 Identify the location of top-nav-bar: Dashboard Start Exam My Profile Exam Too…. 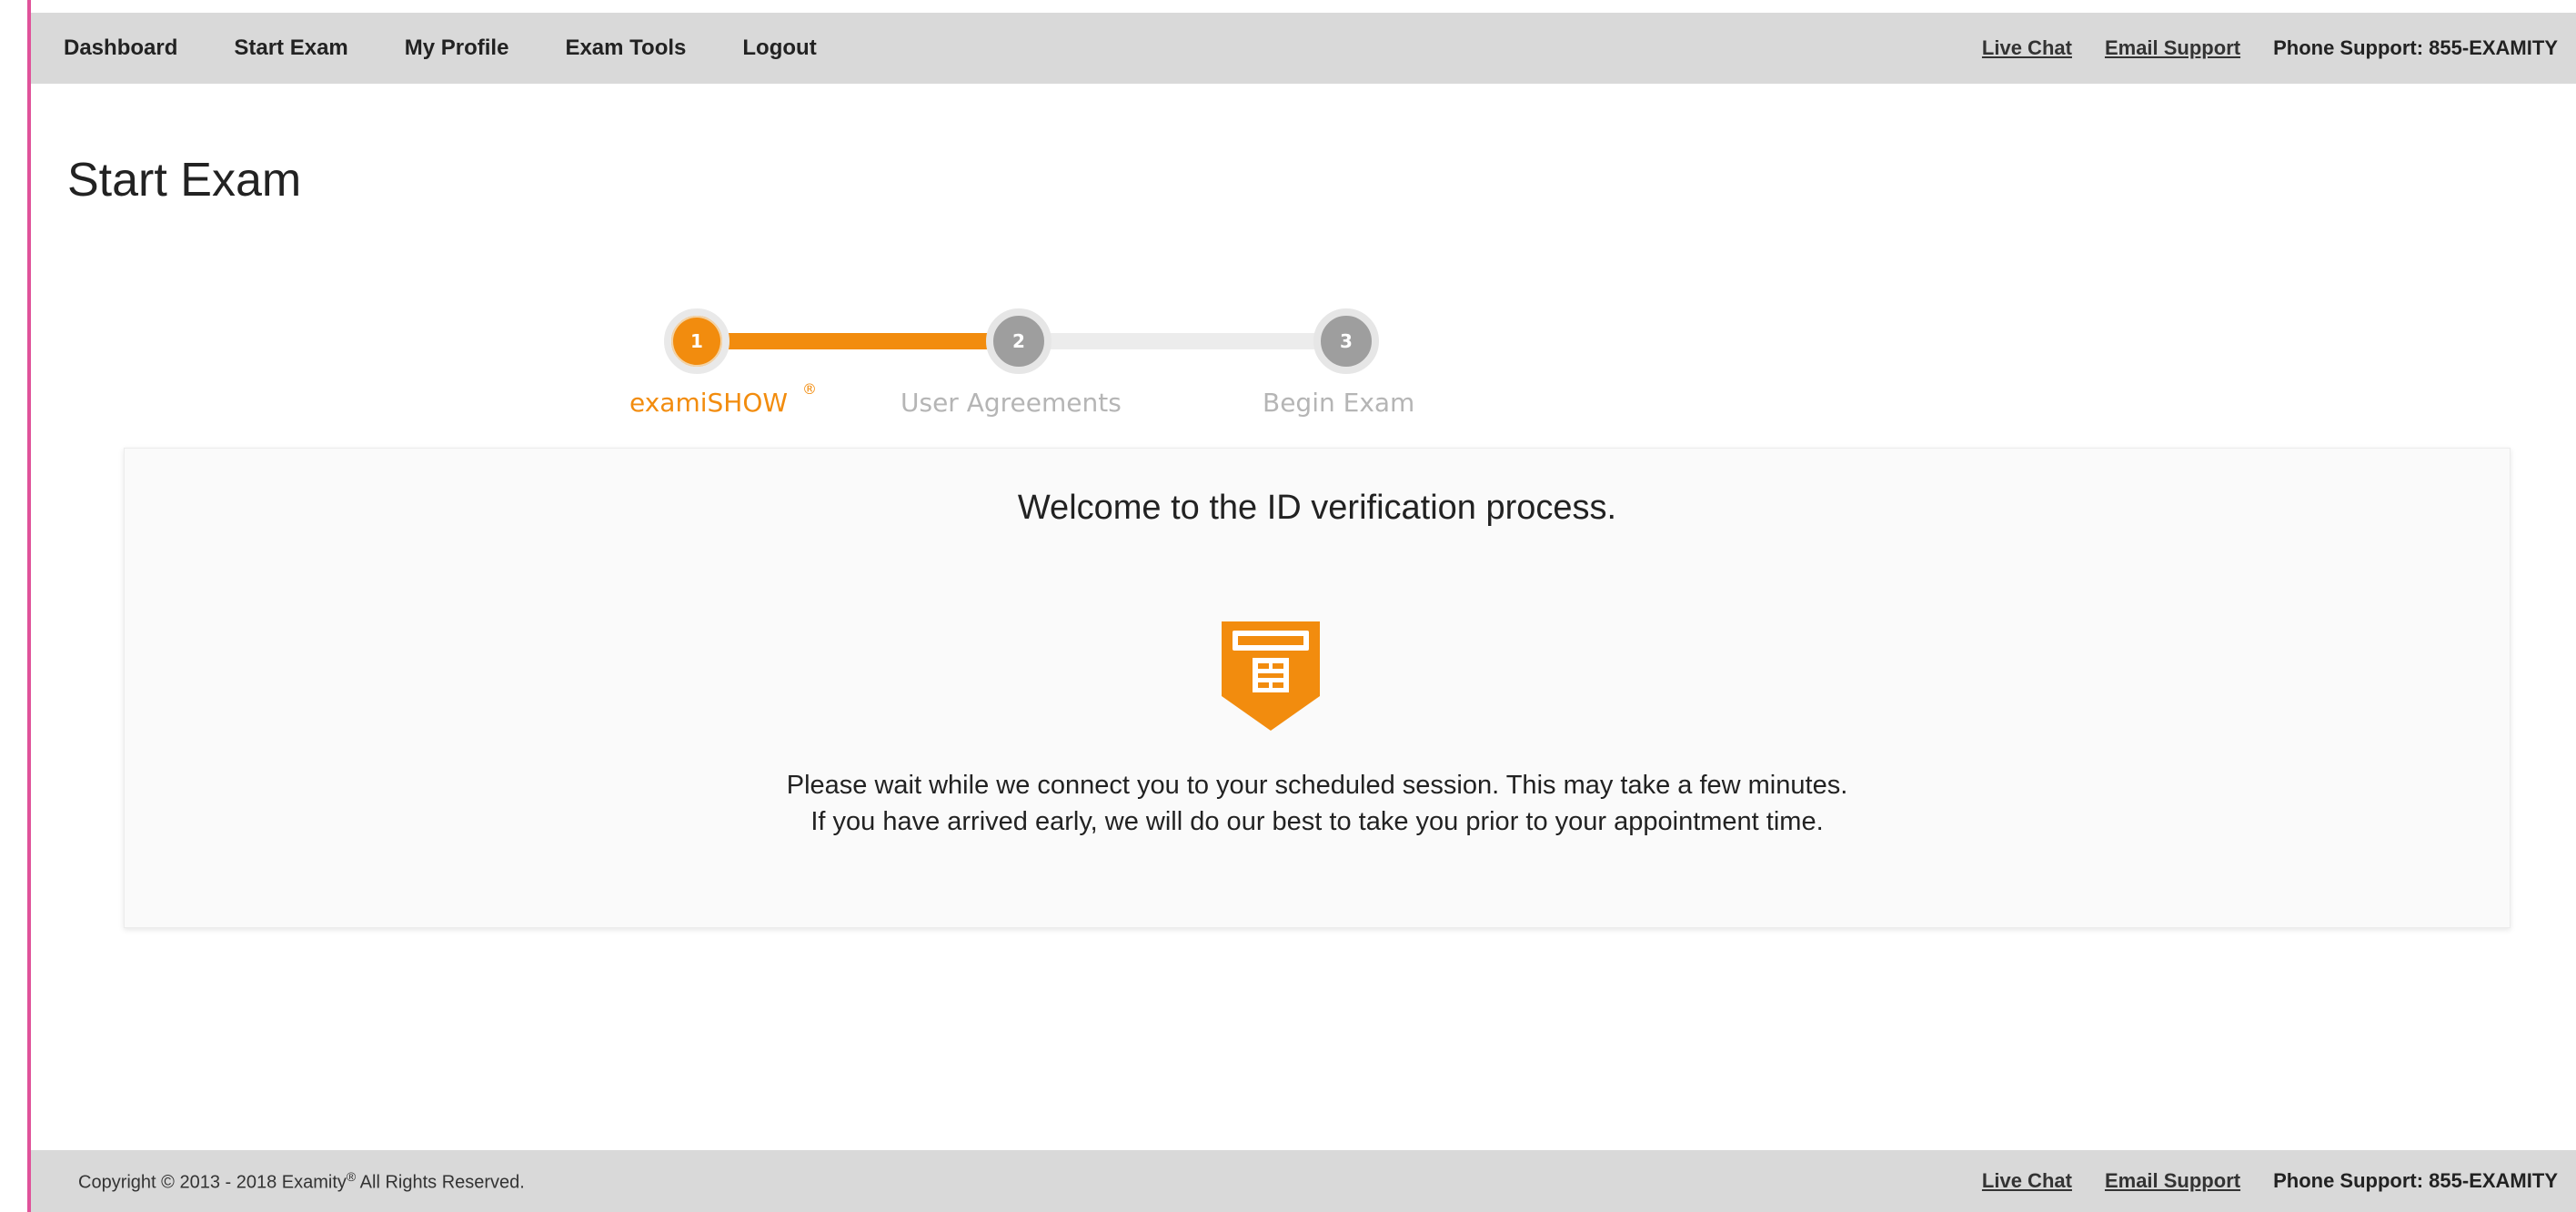
(1303, 49).